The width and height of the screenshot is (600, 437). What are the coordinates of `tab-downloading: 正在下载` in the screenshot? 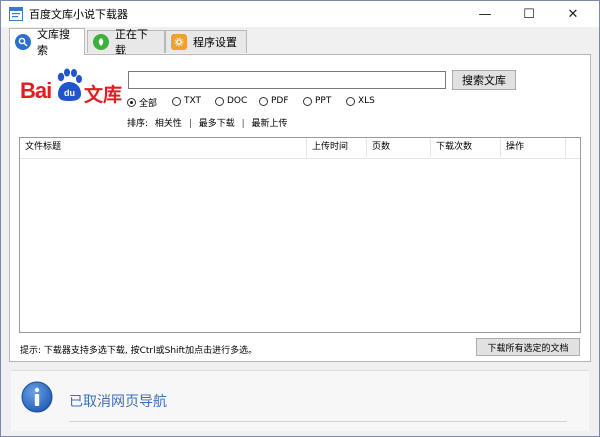 It's located at (126, 42).